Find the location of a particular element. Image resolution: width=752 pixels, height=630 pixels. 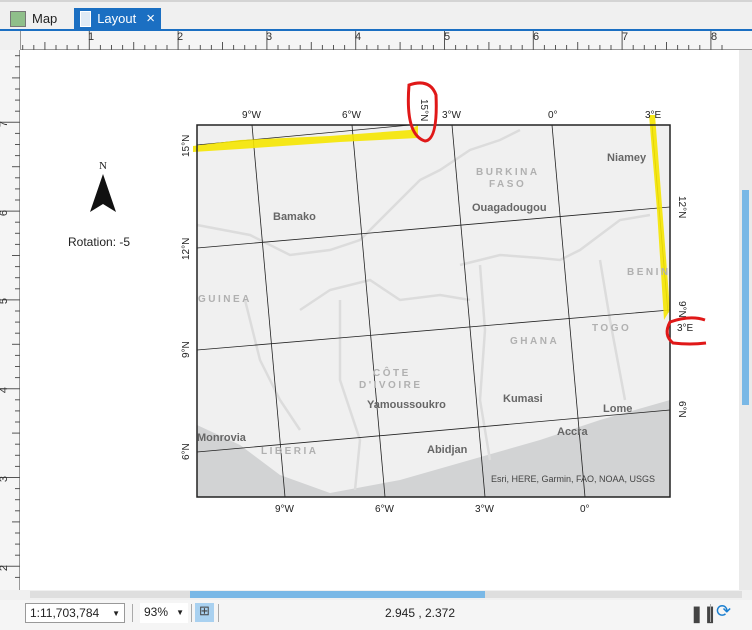

country-label: FASO is located at coordinates (507, 184).